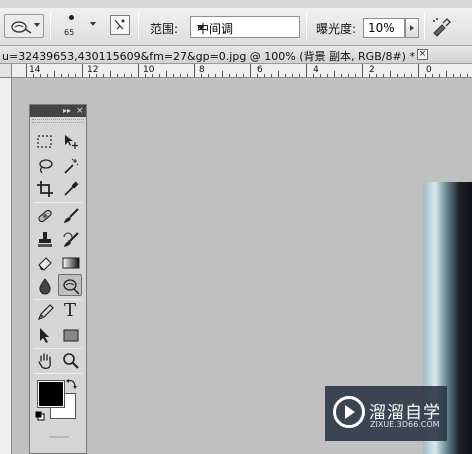 The image size is (472, 454). I want to click on quick-mask-icon, so click(59, 437).